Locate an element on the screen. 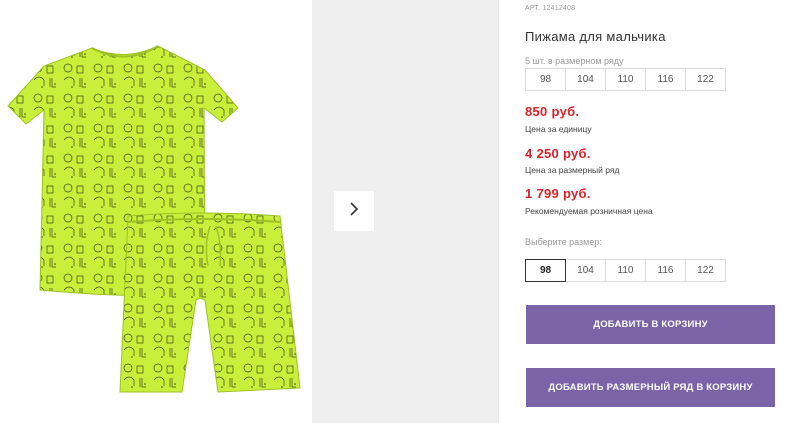 The width and height of the screenshot is (800, 423). size-option-104: 104 is located at coordinates (585, 270).